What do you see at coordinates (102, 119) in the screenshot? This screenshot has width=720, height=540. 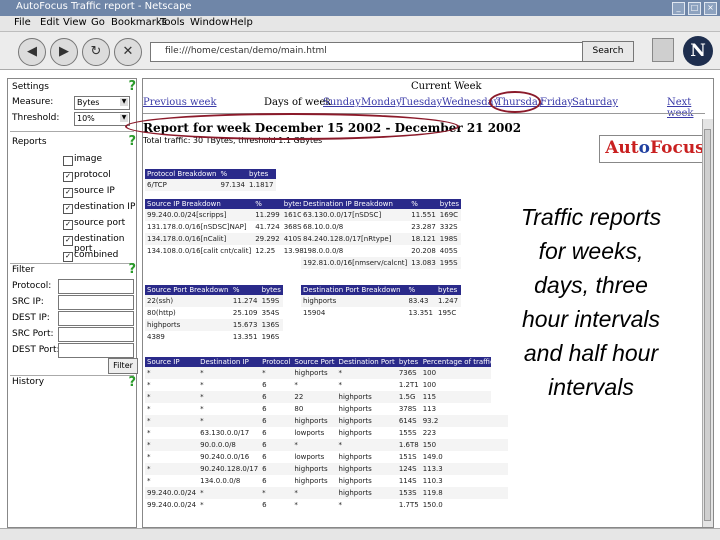 I see `threshold-select: 10% ▼` at bounding box center [102, 119].